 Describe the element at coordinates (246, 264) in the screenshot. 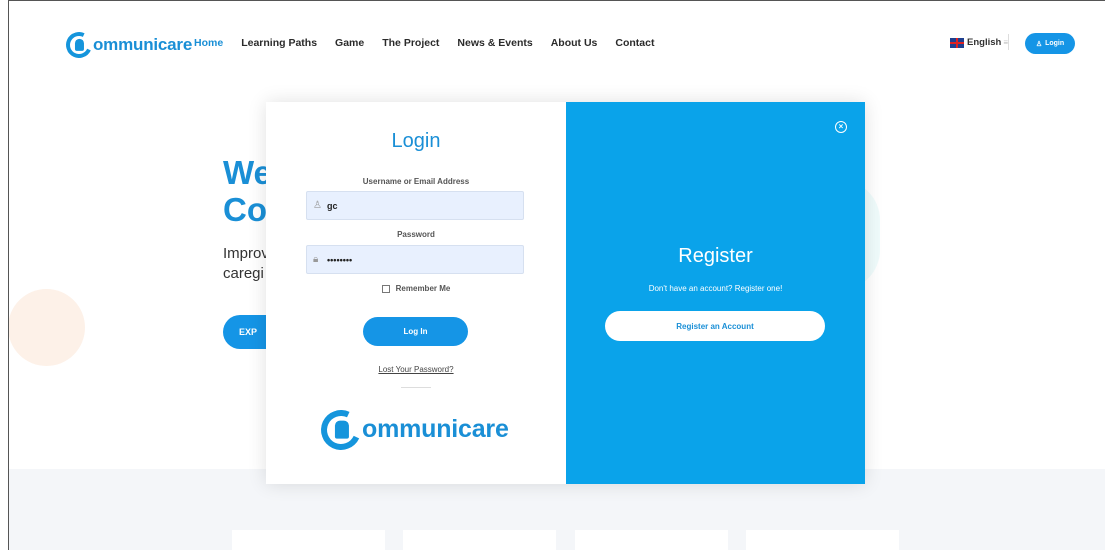

I see `hero-subtitle: Improv caregi` at that location.